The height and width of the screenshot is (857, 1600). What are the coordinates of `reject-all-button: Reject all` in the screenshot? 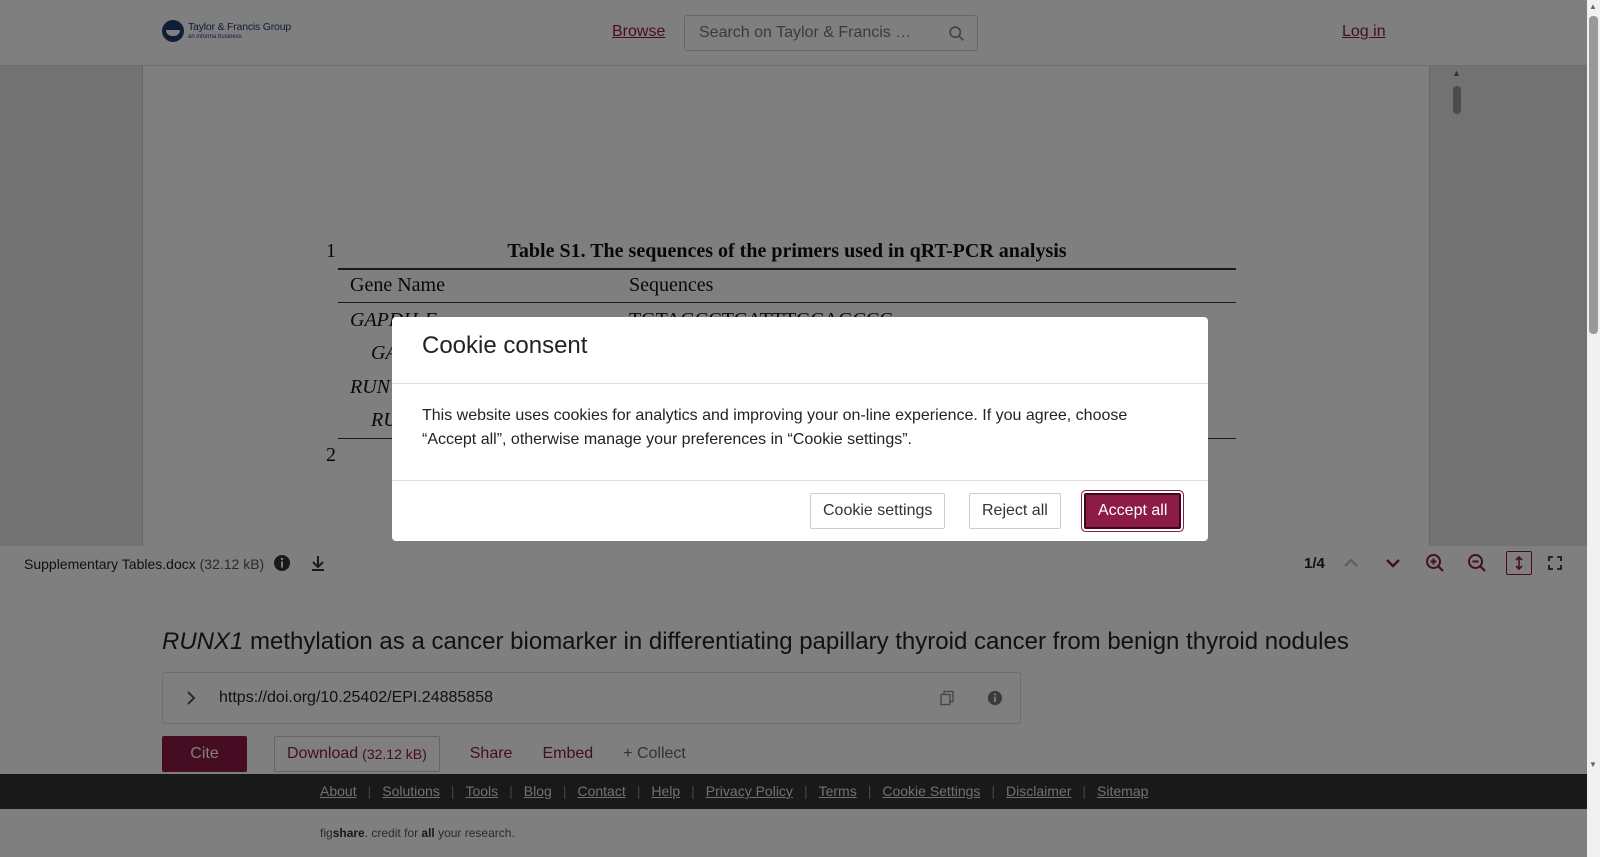 It's located at (1015, 511).